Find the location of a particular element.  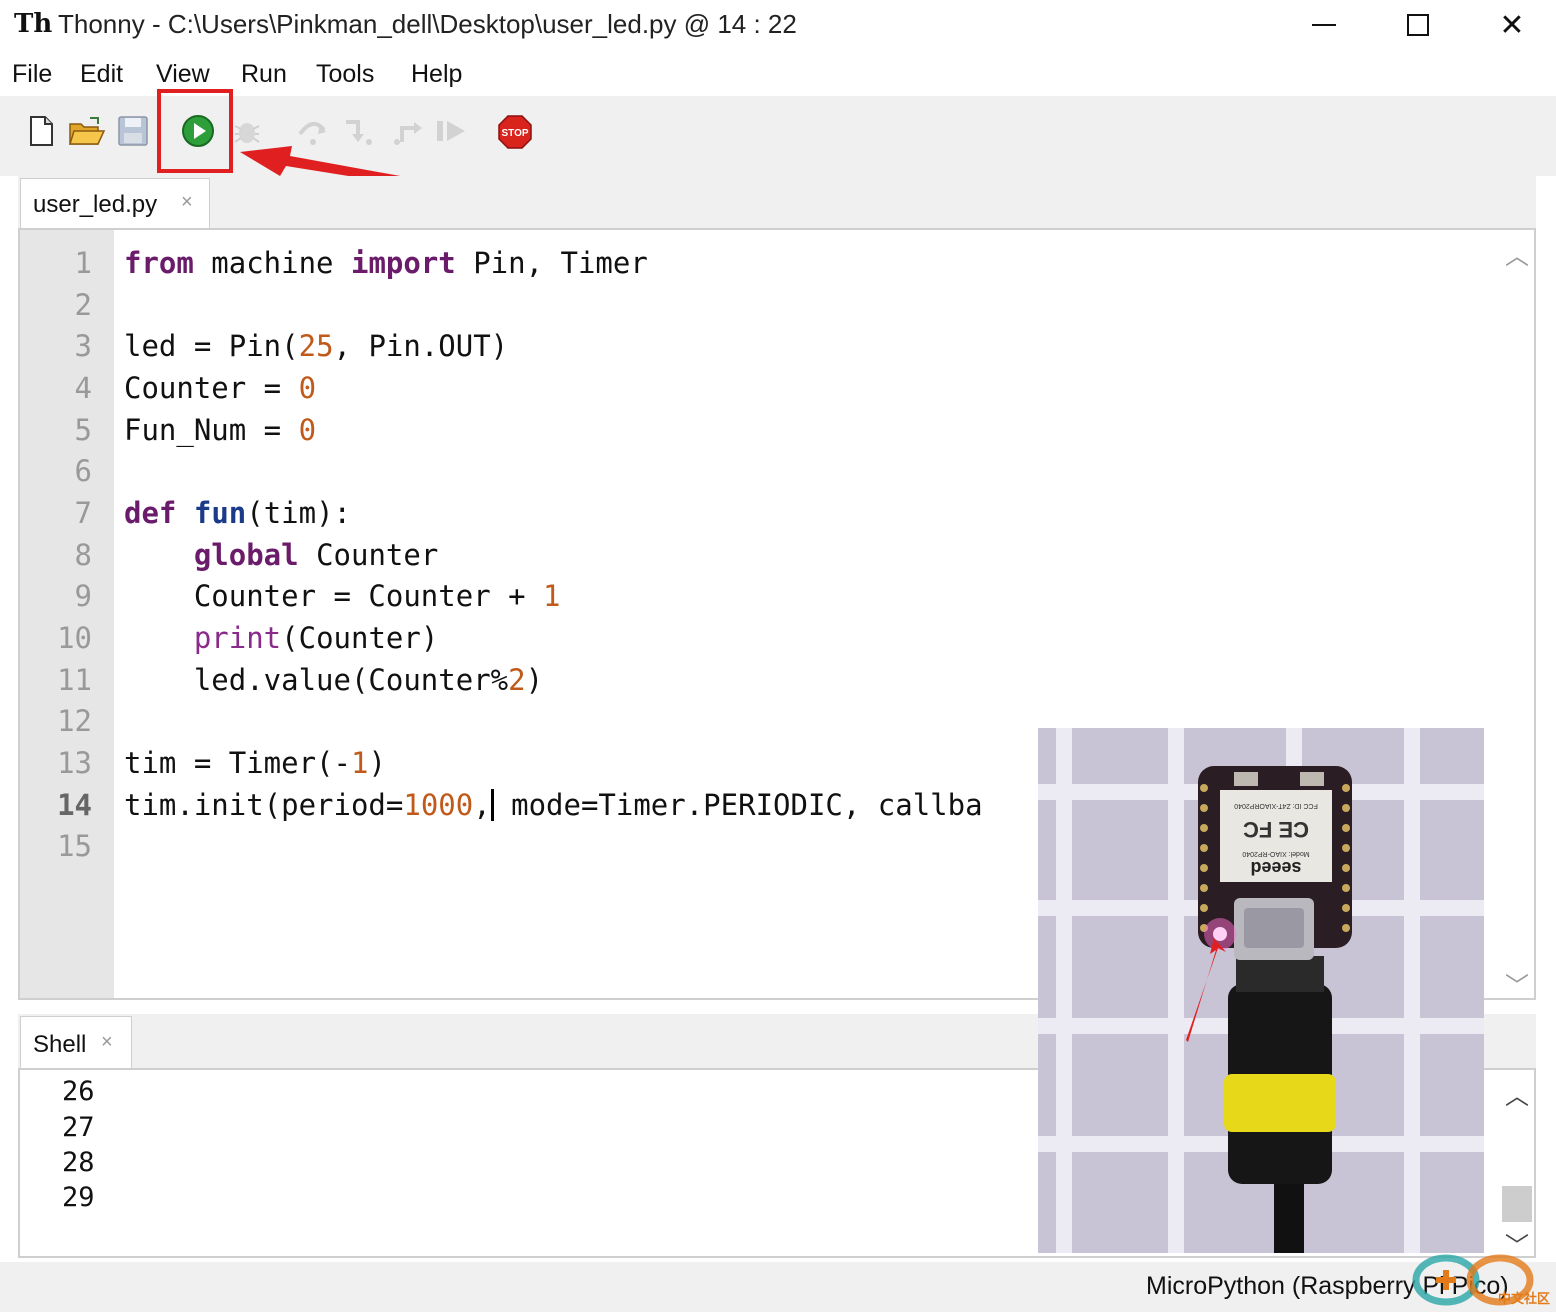

close-window-button: ✕ is located at coordinates (1511, 25).